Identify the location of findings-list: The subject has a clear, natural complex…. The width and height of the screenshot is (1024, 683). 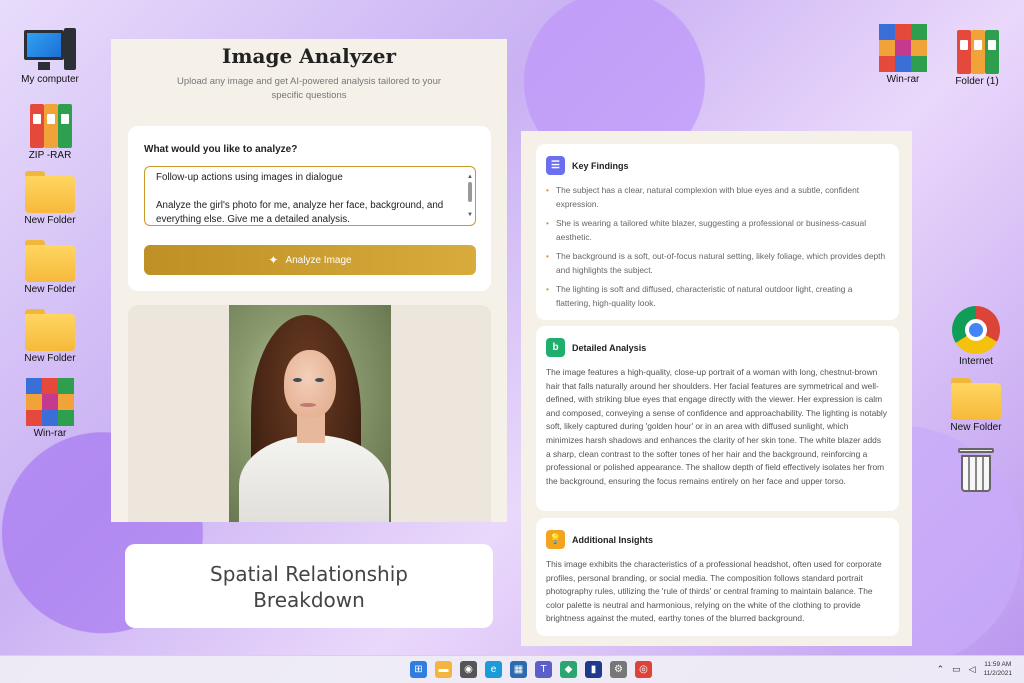
(716, 247).